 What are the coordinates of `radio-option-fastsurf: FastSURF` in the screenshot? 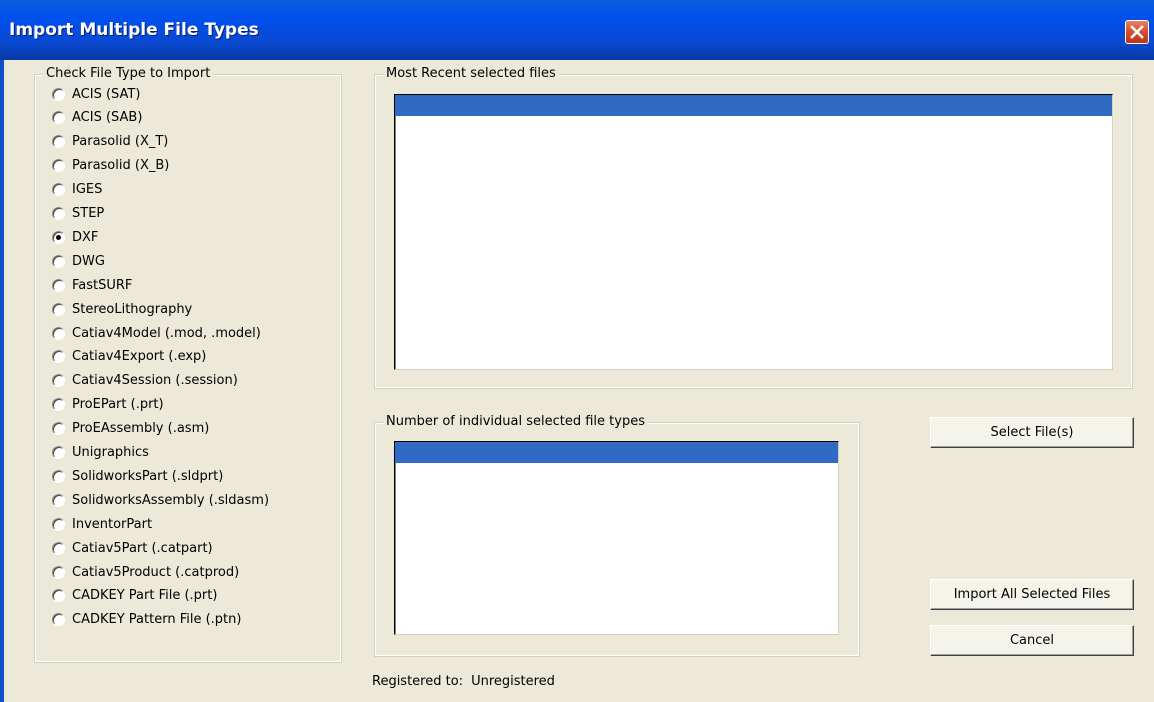 It's located at (92, 285).